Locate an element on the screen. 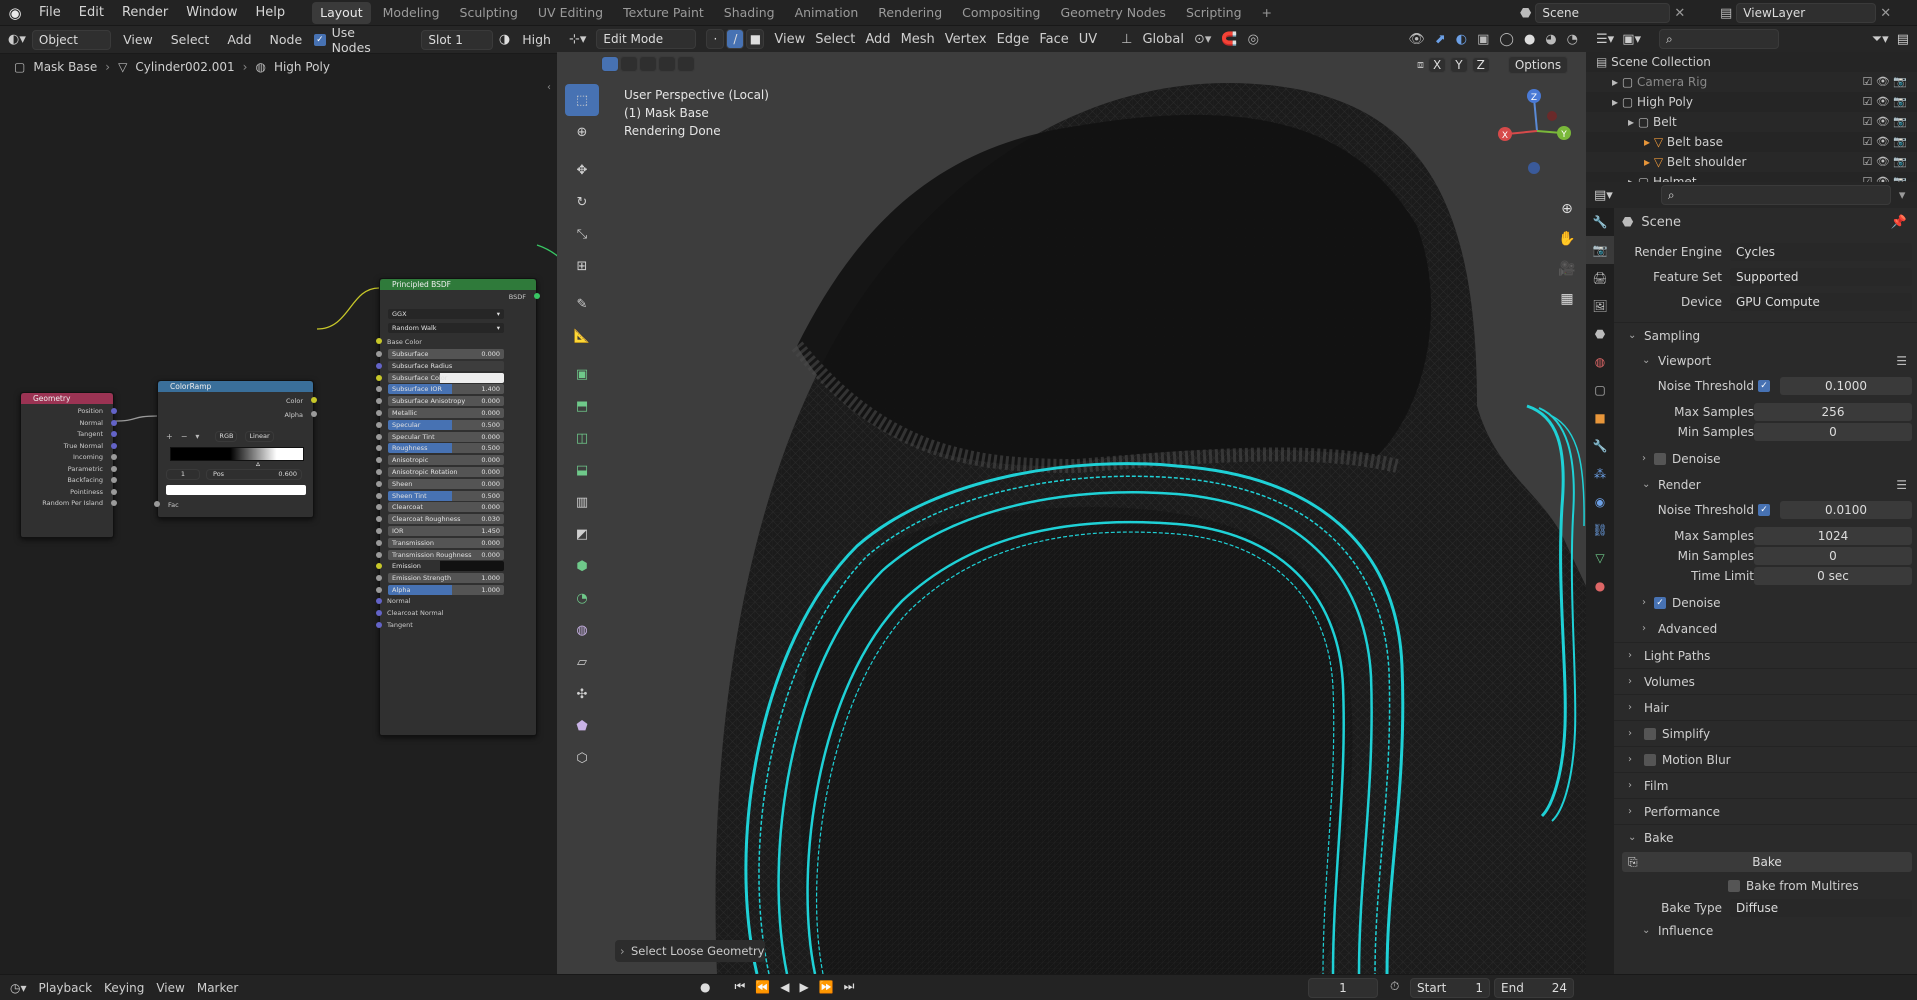 The height and width of the screenshot is (1000, 1917). data-tab-icon: ▽ is located at coordinates (1600, 558).